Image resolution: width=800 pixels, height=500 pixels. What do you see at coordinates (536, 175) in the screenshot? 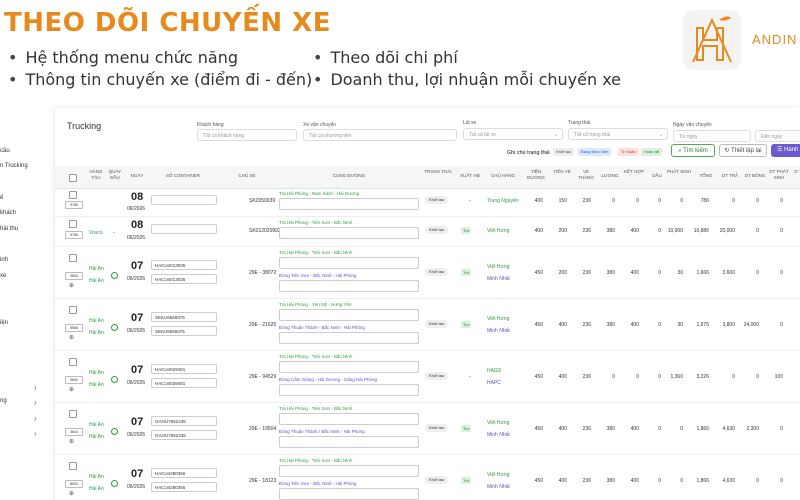
I see `col-header: TIỀN ĐƯỜNG` at bounding box center [536, 175].